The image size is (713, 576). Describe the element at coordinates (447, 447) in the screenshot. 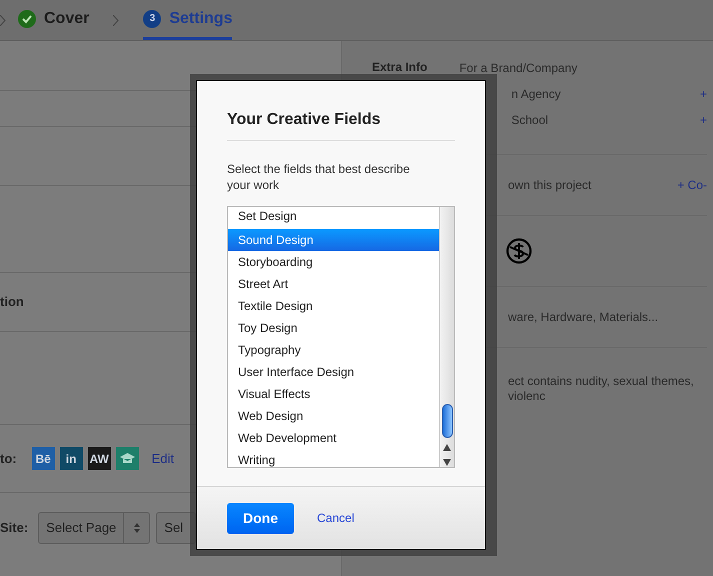

I see `scroll-up-icon` at that location.